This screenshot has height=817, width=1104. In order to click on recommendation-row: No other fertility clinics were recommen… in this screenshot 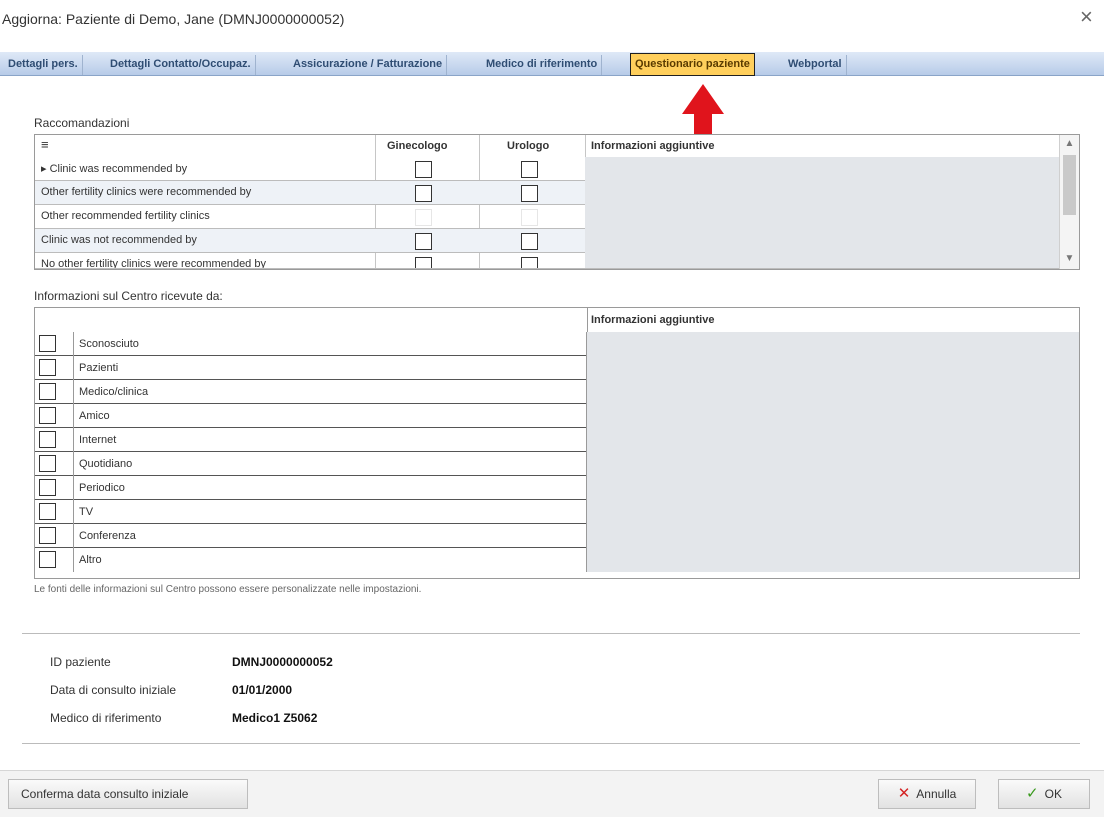, I will do `click(548, 261)`.